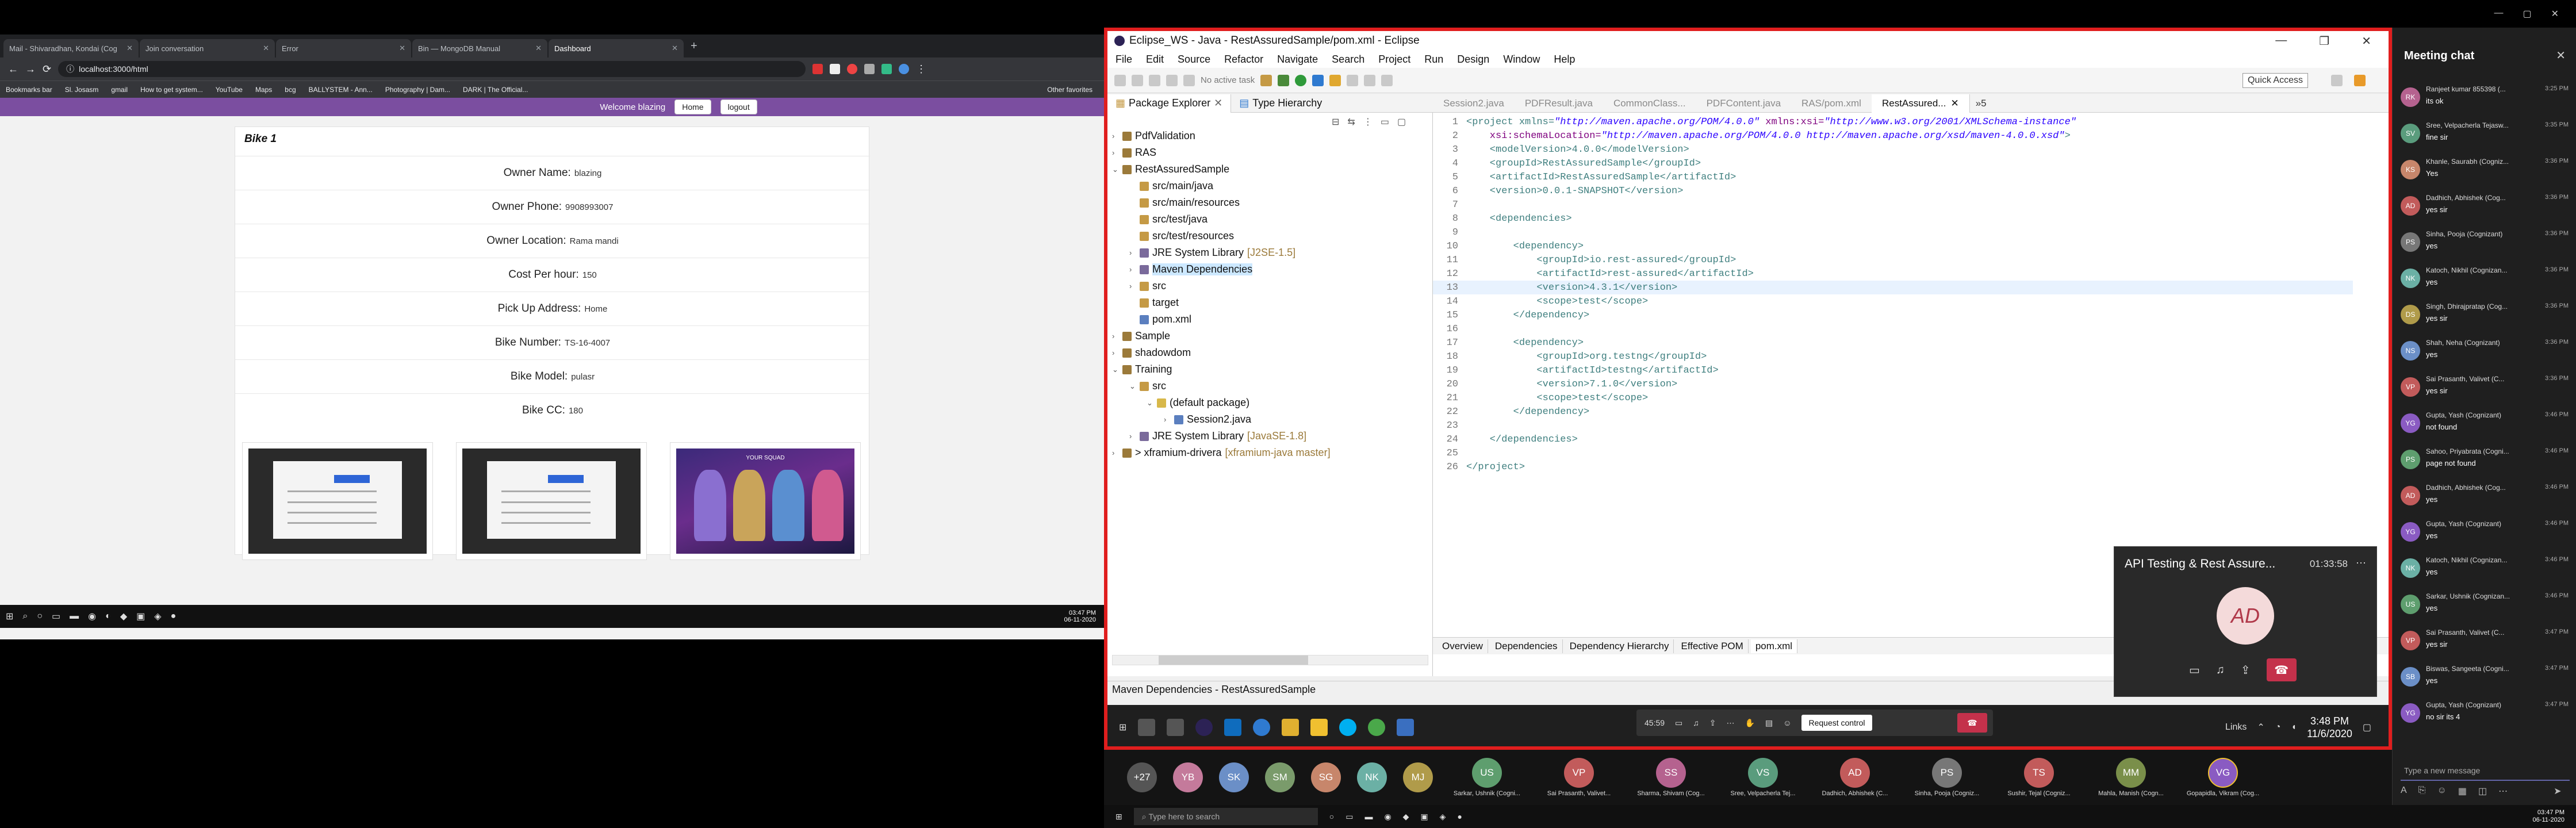  I want to click on editor-tab: RAS/pom.xml, so click(1831, 103).